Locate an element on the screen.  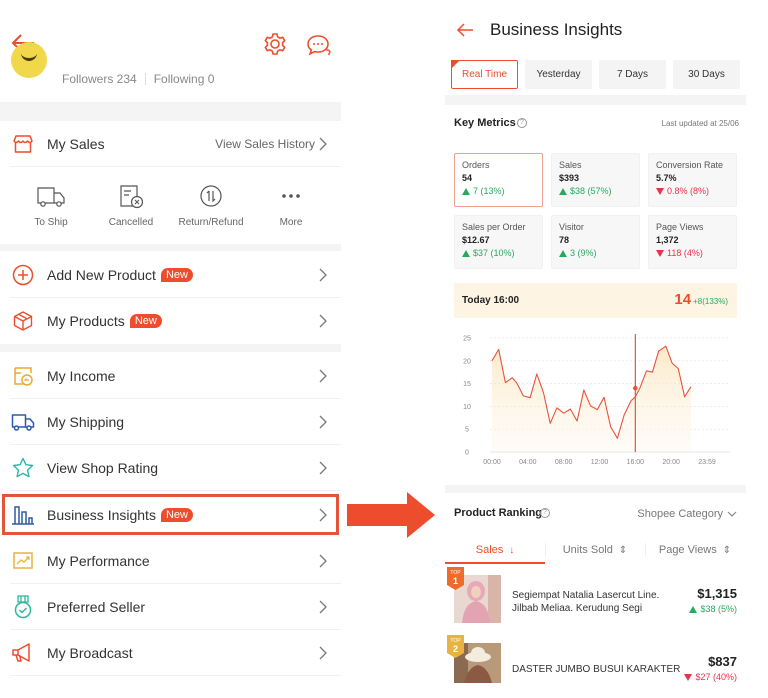
shop-icon is located at coordinates (23, 144).